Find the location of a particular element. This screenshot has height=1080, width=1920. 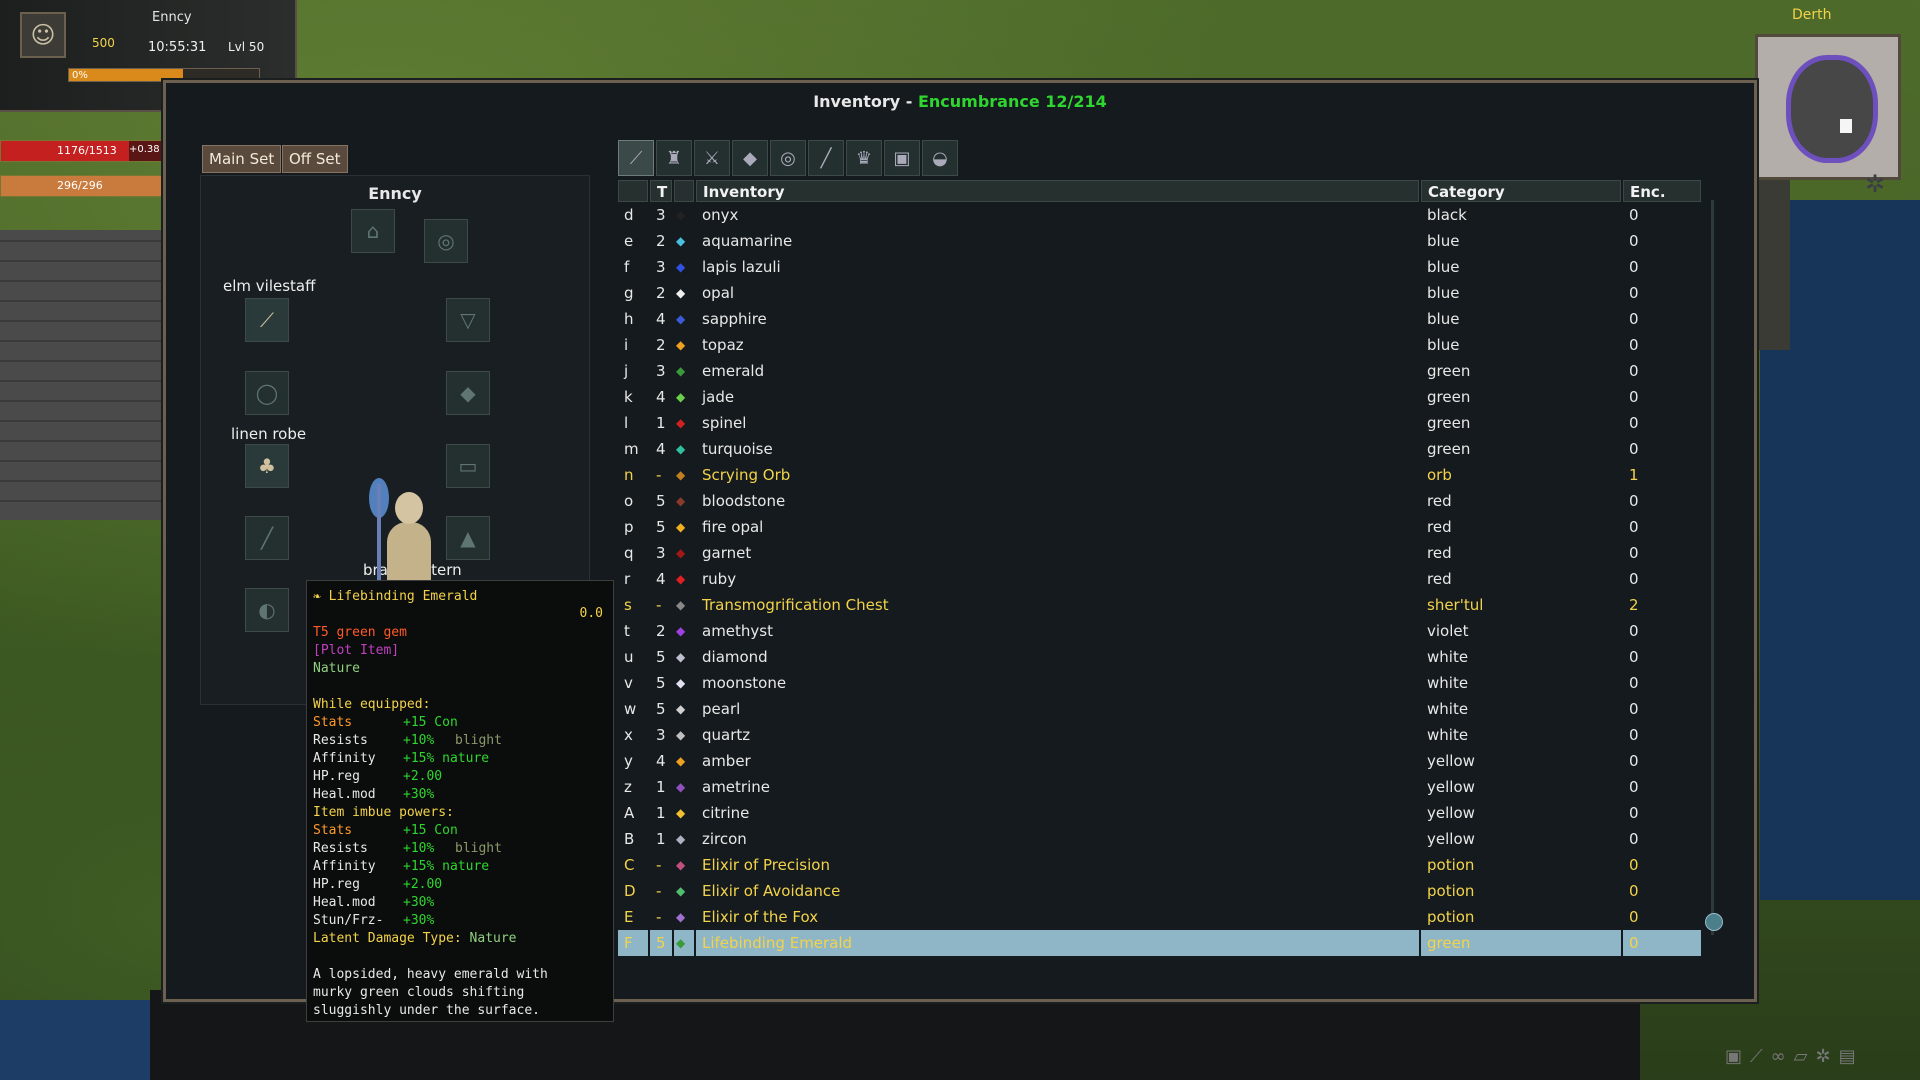

row-name: Lifebinding Emerald is located at coordinates (1057, 943).